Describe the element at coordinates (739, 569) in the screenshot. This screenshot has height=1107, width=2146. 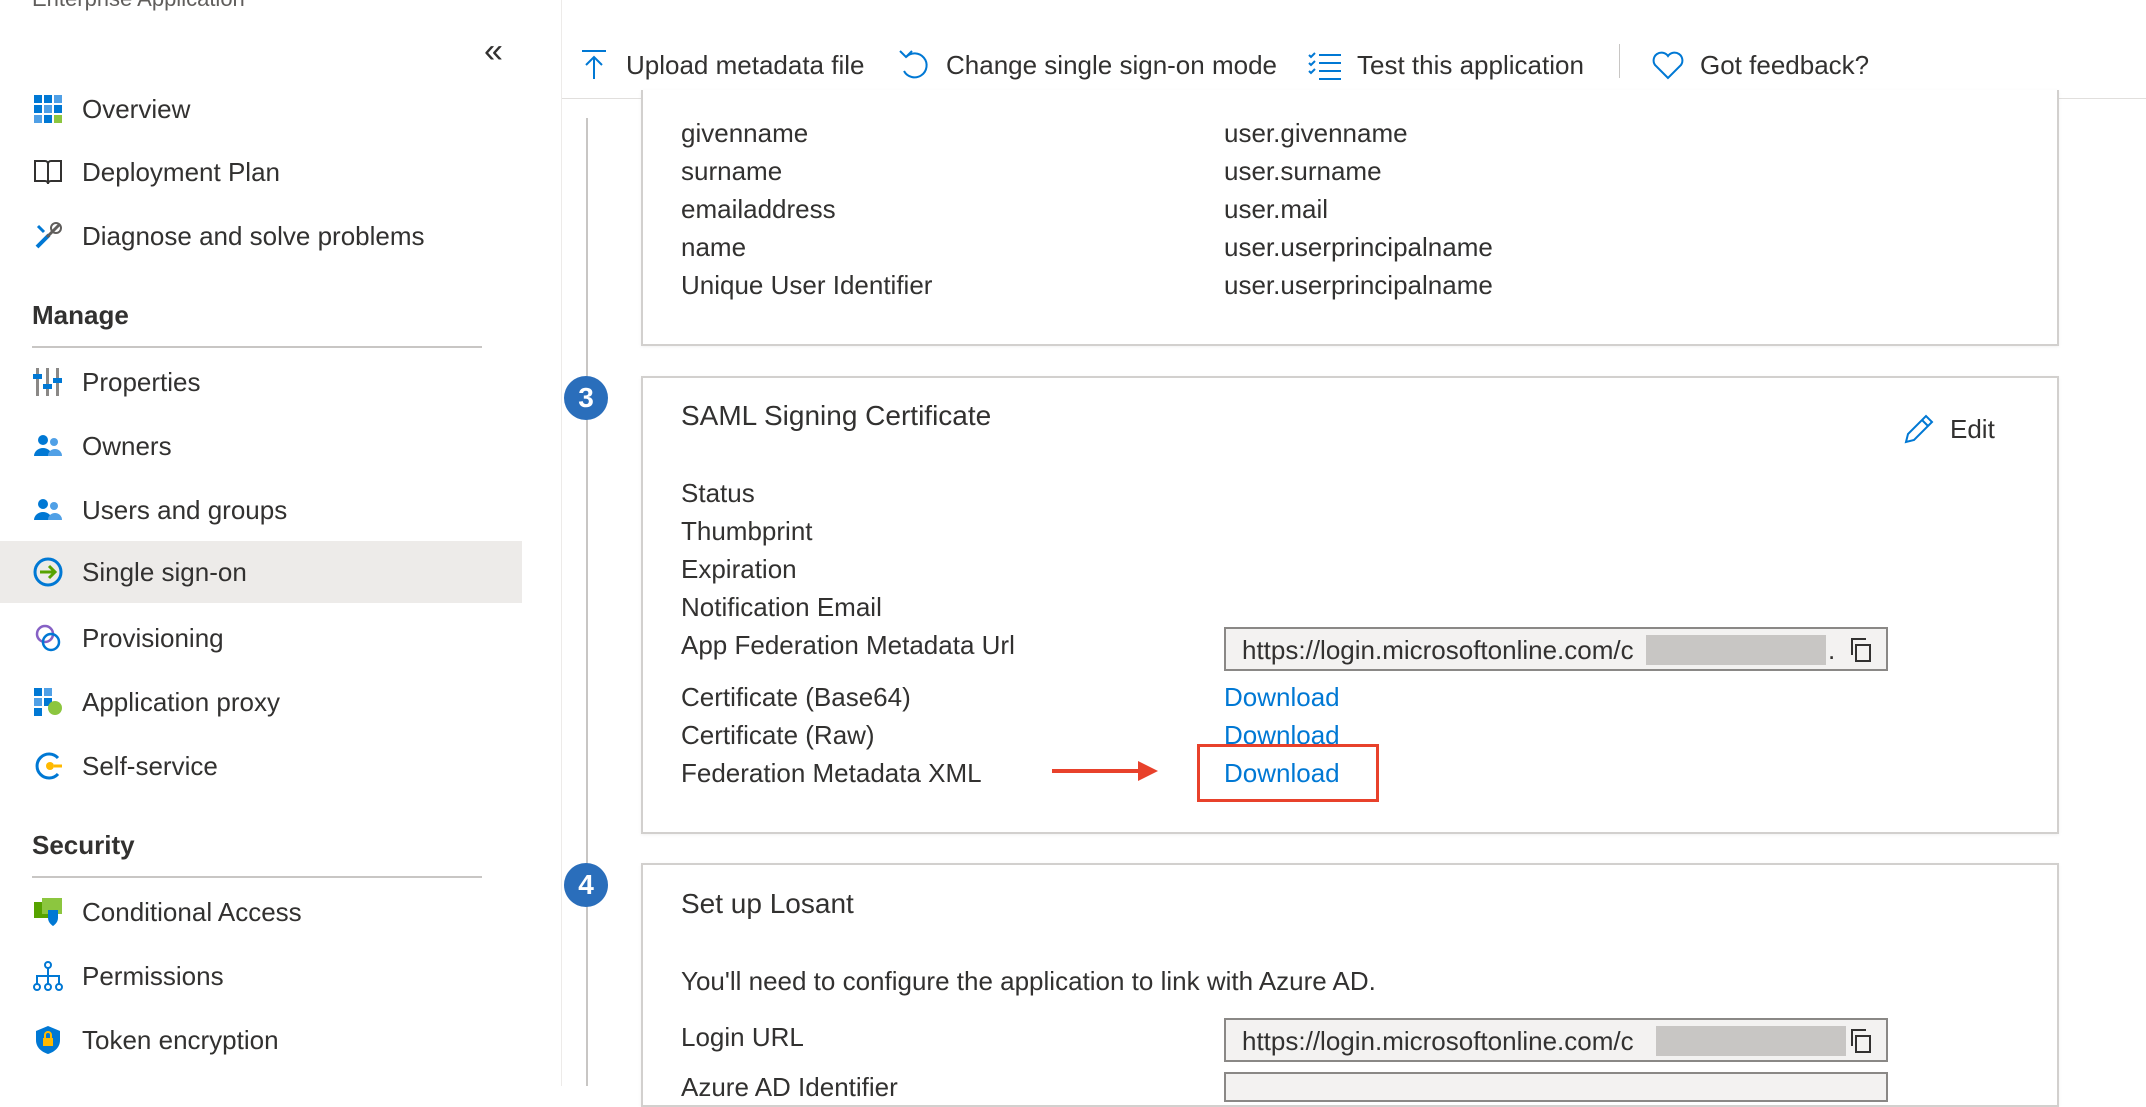
I see `expiration-label: Expiration` at that location.